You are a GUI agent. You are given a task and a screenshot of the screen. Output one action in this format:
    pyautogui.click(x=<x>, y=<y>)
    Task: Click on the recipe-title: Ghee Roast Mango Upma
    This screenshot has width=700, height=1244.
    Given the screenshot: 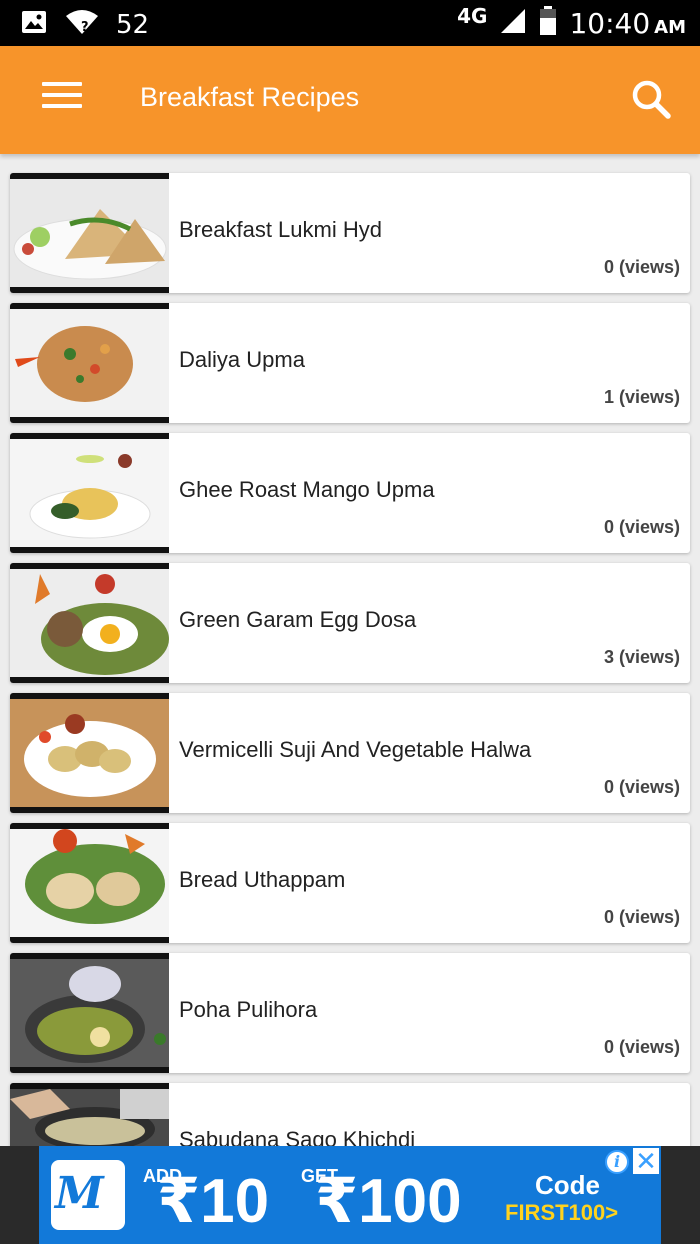 What is the action you would take?
    pyautogui.click(x=307, y=489)
    